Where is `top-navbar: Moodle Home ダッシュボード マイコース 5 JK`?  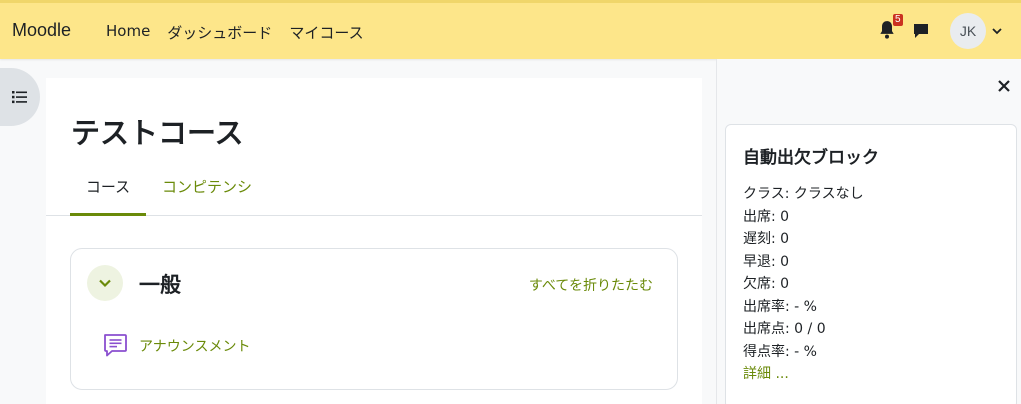
top-navbar: Moodle Home ダッシュボード マイコース 5 JK is located at coordinates (510, 29).